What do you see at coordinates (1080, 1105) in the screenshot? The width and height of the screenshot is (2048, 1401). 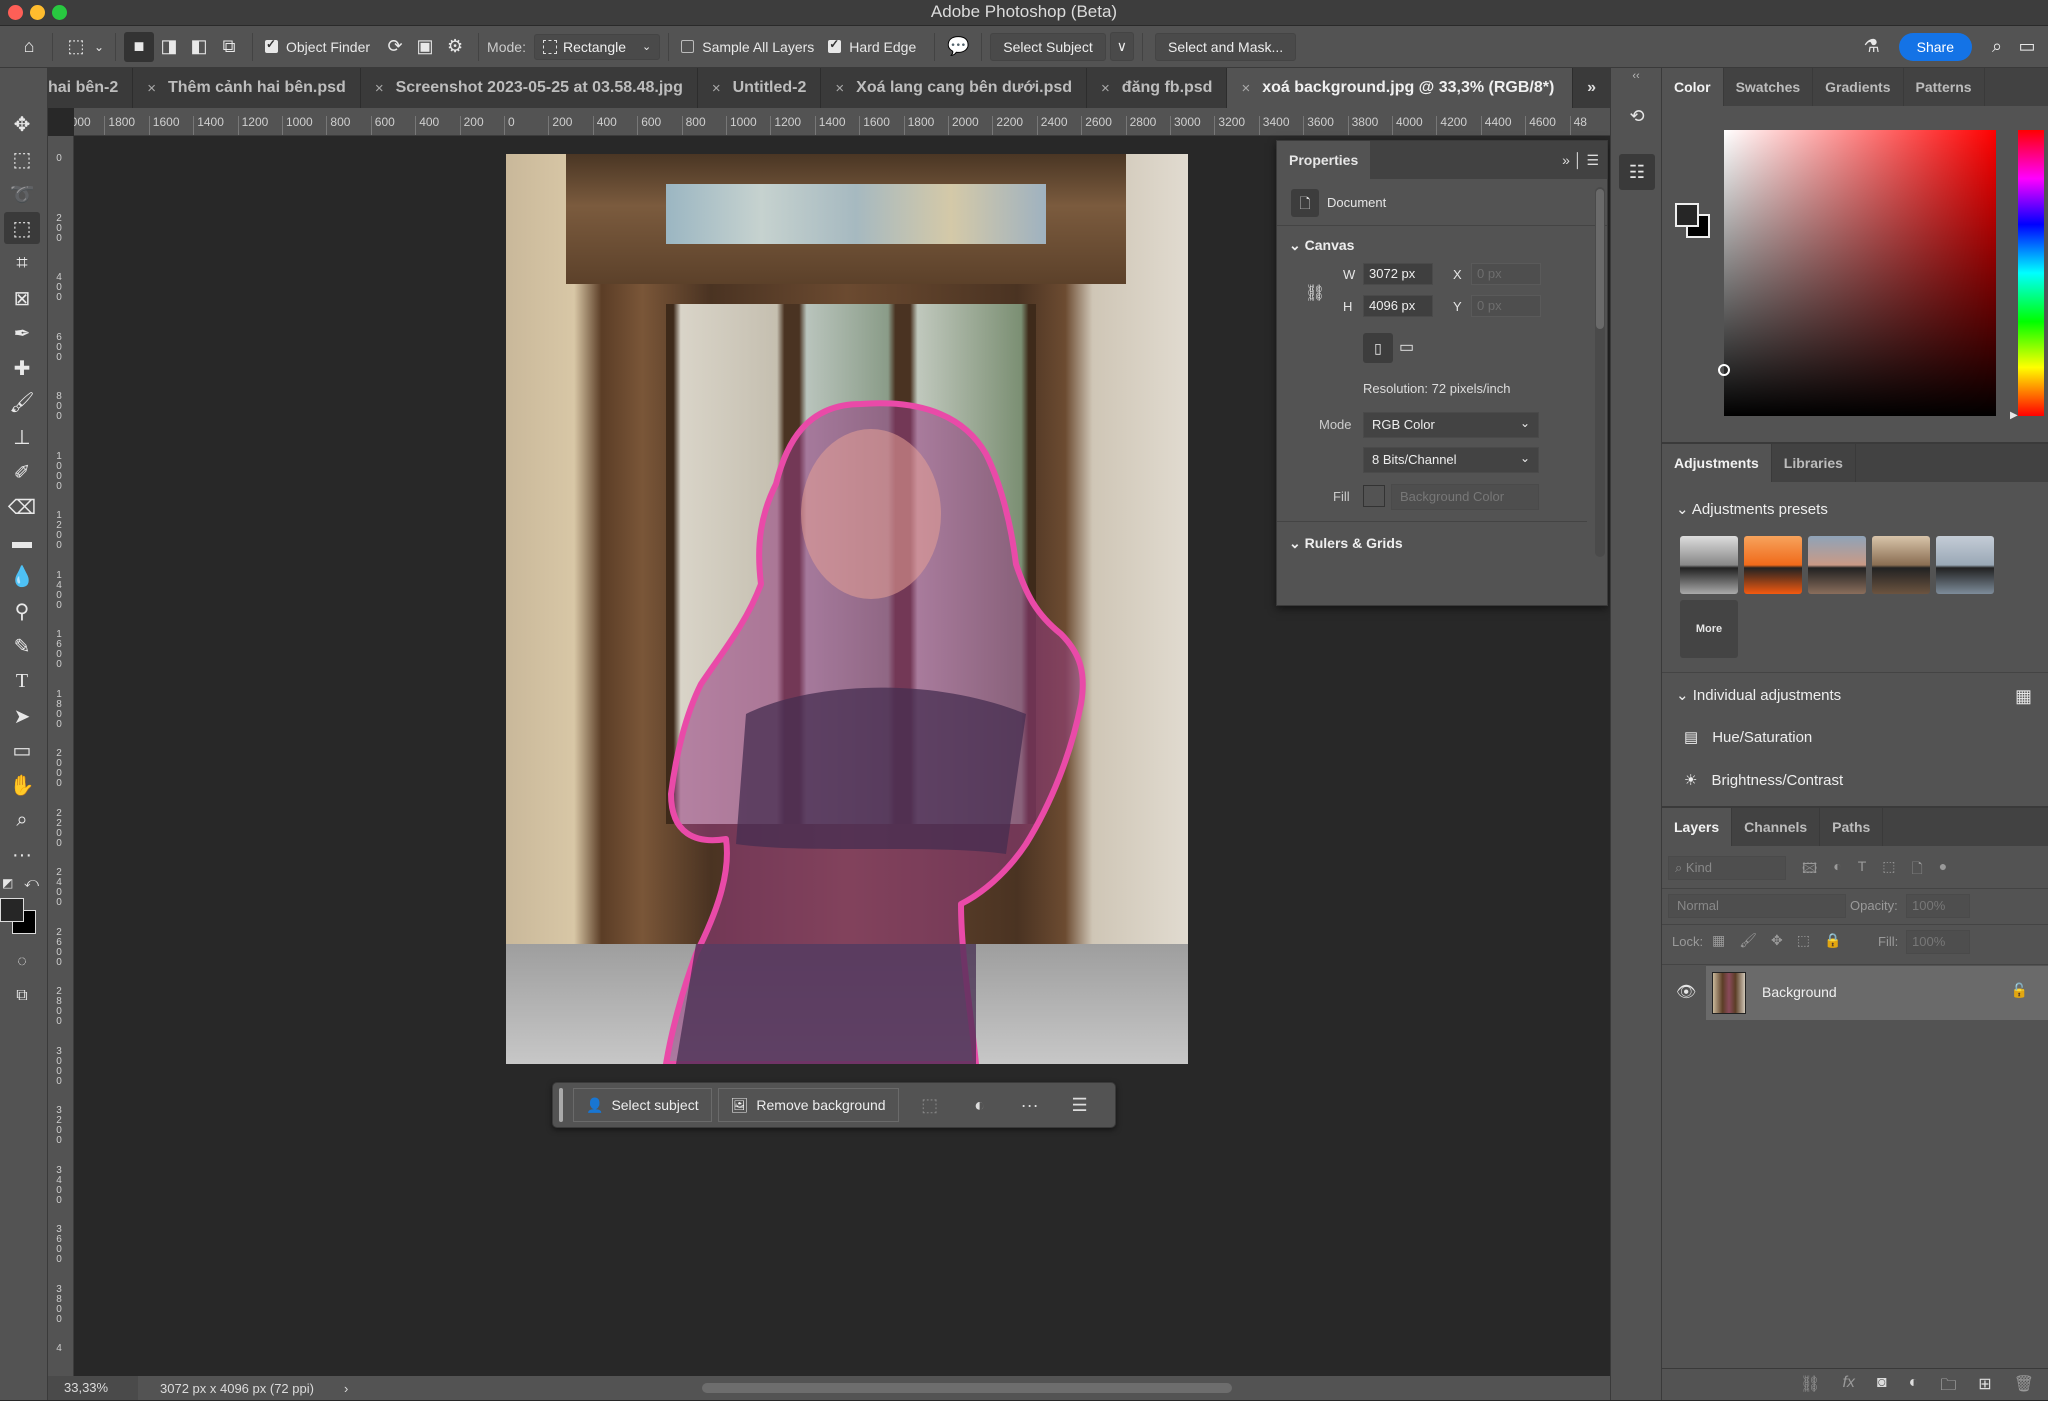 I see `settings-sliders-icon: ☰` at bounding box center [1080, 1105].